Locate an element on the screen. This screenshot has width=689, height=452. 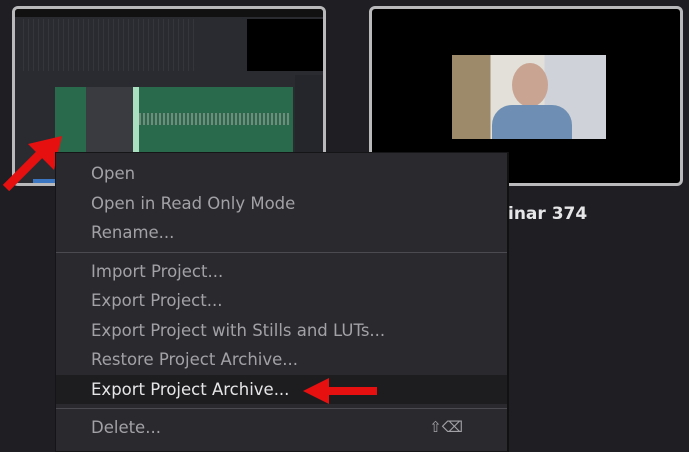
menu-item-delete: Delete... ⇧⌫ is located at coordinates (281, 428).